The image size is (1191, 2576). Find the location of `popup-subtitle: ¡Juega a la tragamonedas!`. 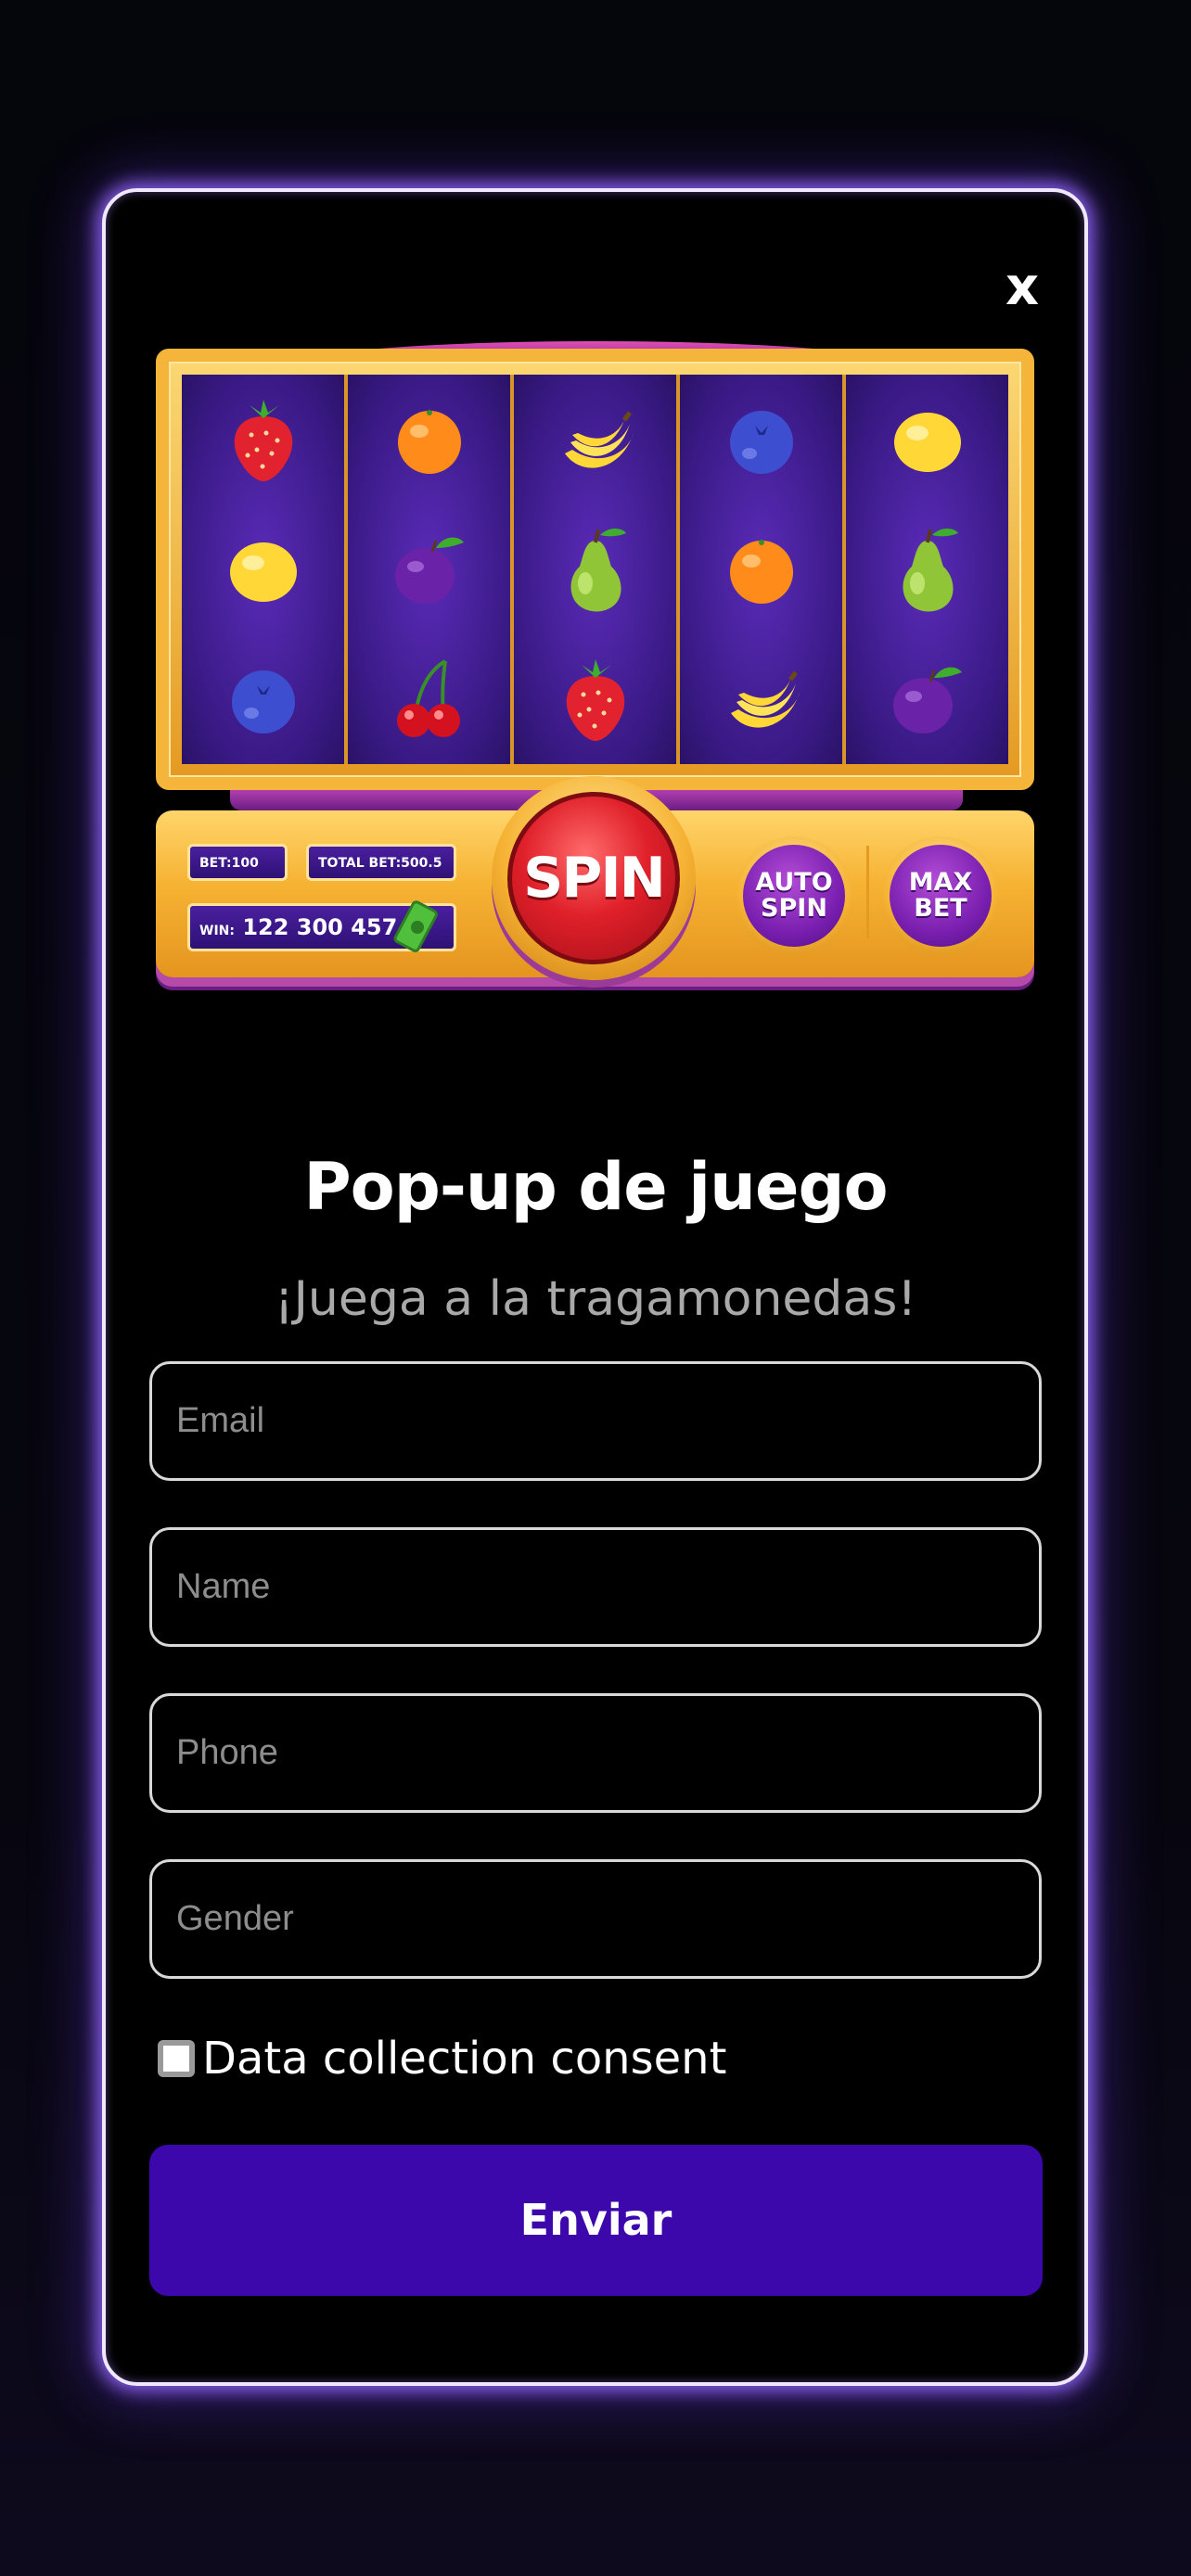

popup-subtitle: ¡Juega a la tragamonedas! is located at coordinates (595, 1299).